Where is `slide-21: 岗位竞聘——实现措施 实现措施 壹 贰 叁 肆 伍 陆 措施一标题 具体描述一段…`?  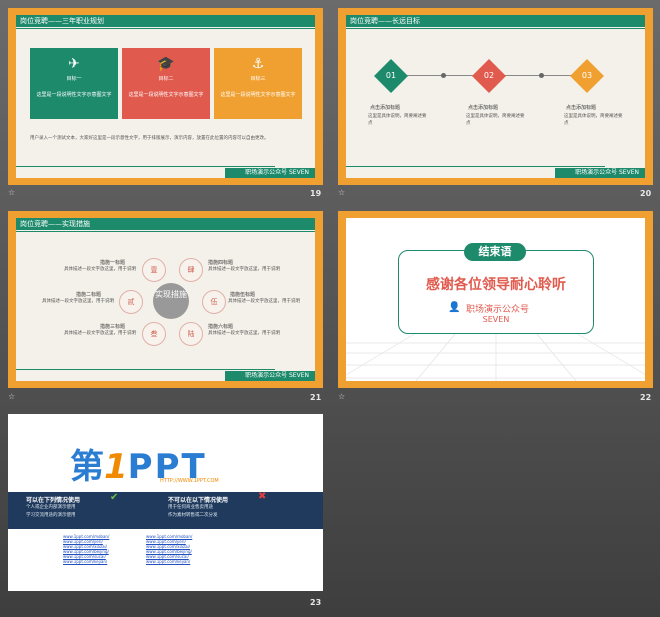
slide-21: 岗位竞聘——实现措施 实现措施 壹 贰 叁 肆 伍 陆 措施一标题 具体描述一段… is located at coordinates (165, 299).